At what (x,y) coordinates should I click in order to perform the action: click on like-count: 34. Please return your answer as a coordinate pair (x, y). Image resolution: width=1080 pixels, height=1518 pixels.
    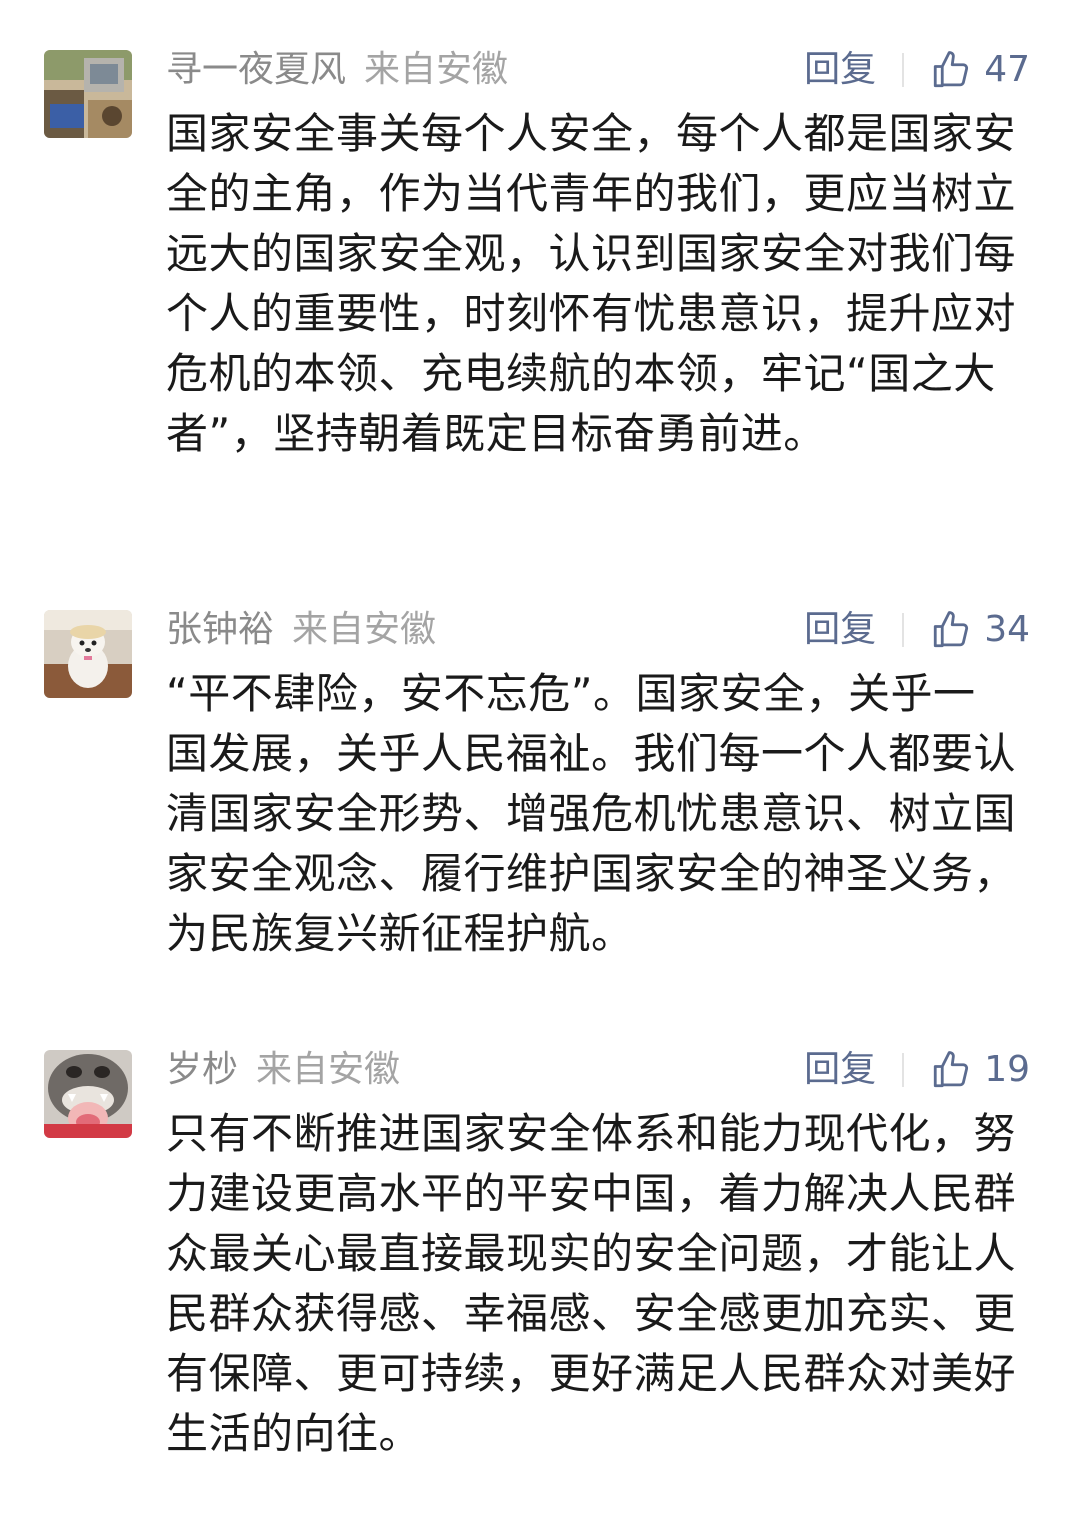
    Looking at the image, I should click on (1007, 629).